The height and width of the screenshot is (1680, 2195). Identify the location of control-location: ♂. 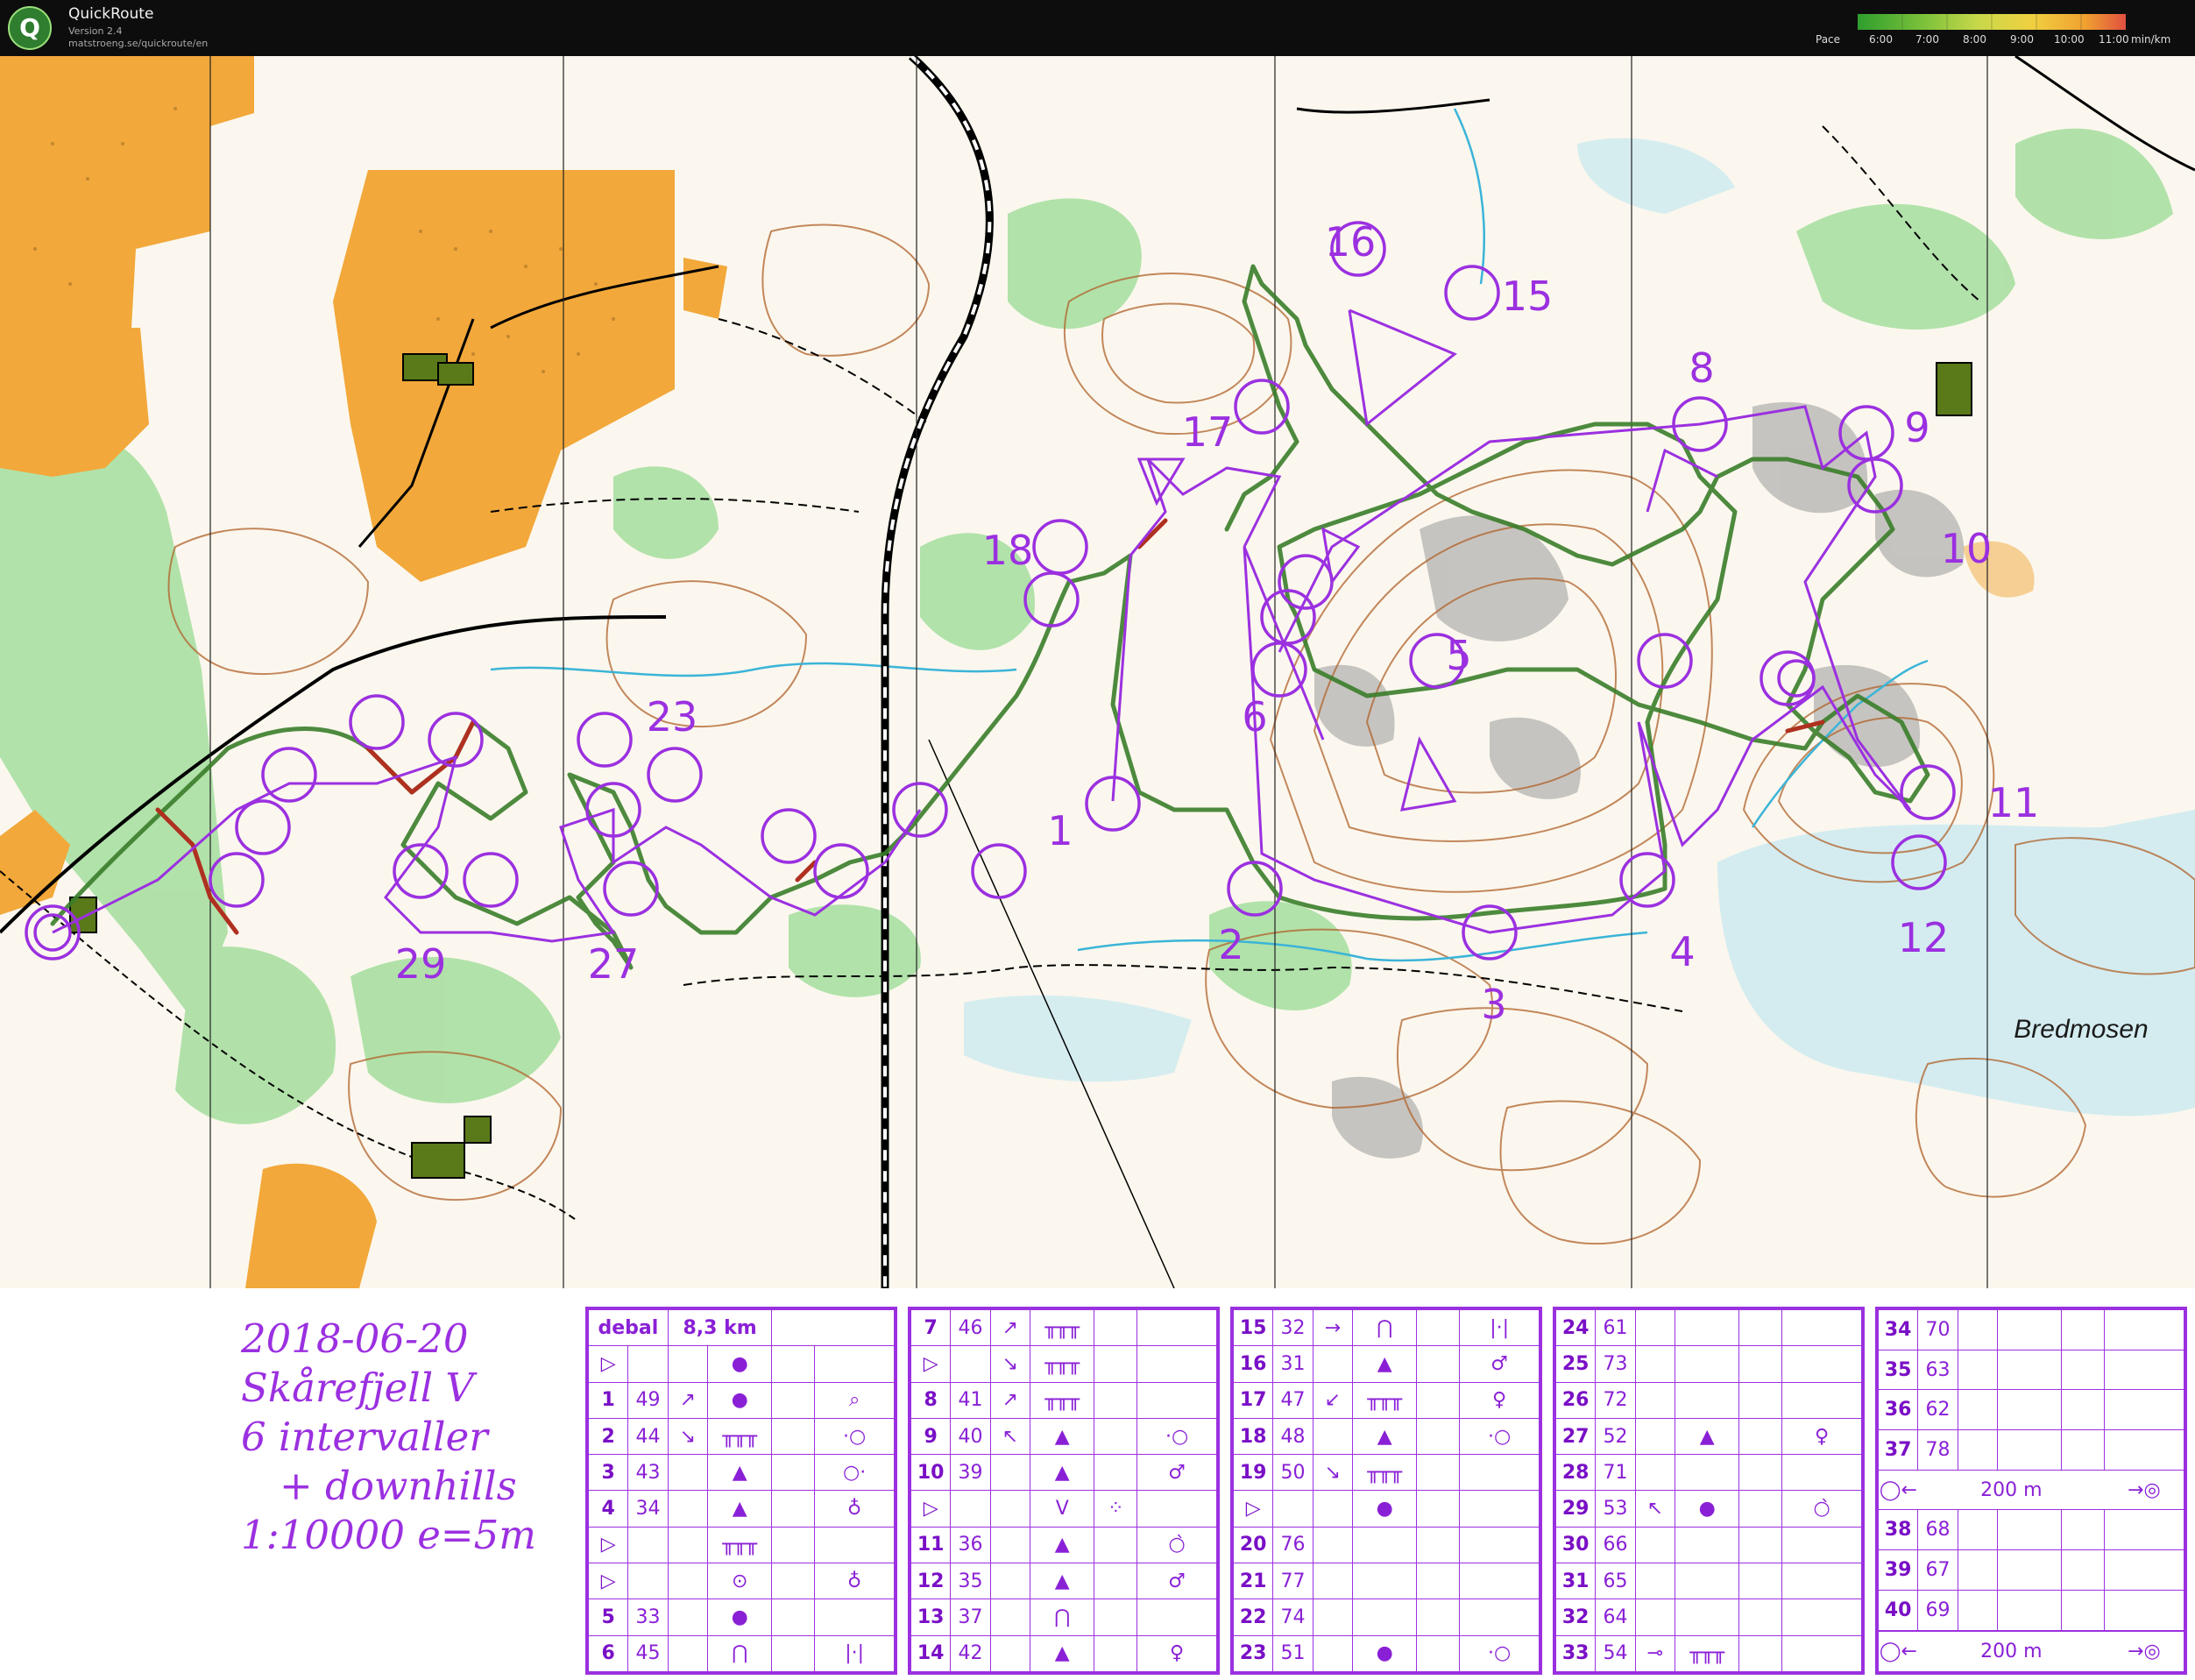
(1499, 1364).